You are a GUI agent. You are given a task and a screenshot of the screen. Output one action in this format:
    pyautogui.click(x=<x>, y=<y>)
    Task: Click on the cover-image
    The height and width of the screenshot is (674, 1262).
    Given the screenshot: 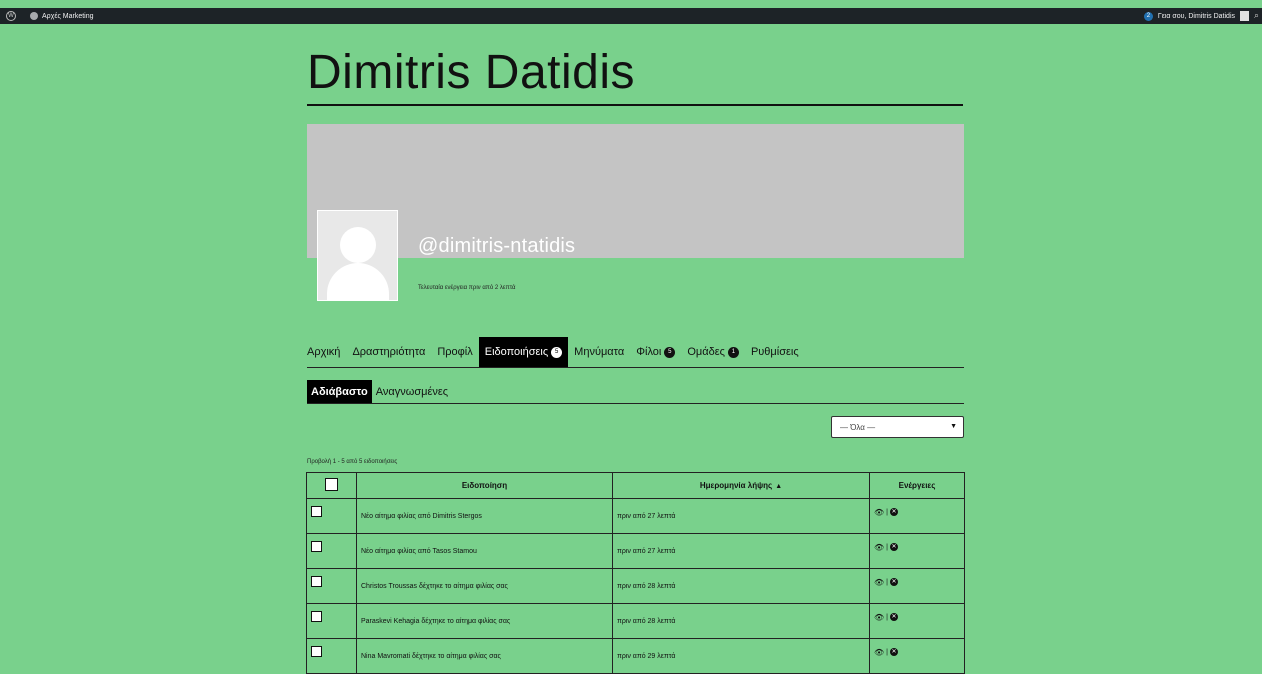 What is the action you would take?
    pyautogui.click(x=635, y=191)
    